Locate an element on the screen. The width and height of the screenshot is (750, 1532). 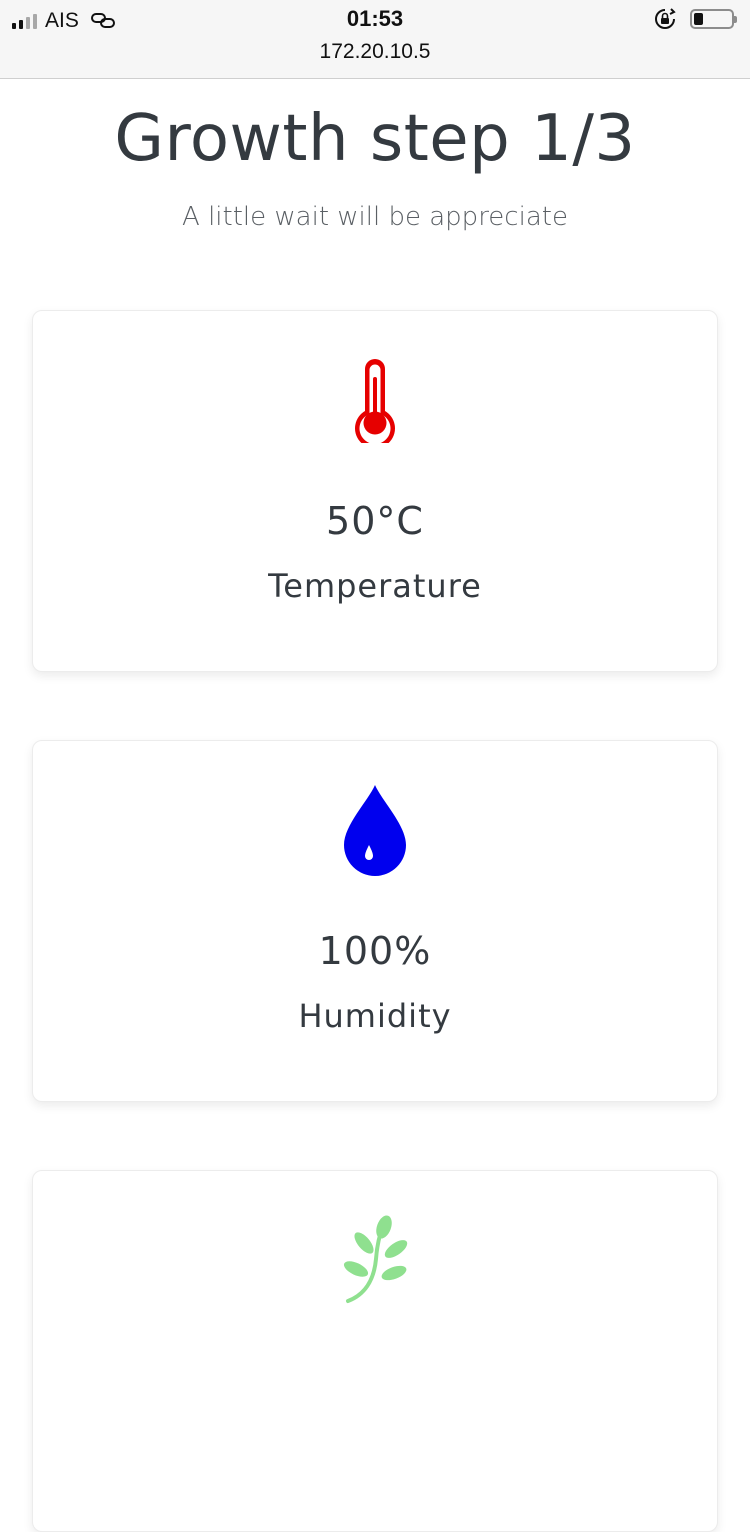
plant-sprout-icon is located at coordinates (375, 1259).